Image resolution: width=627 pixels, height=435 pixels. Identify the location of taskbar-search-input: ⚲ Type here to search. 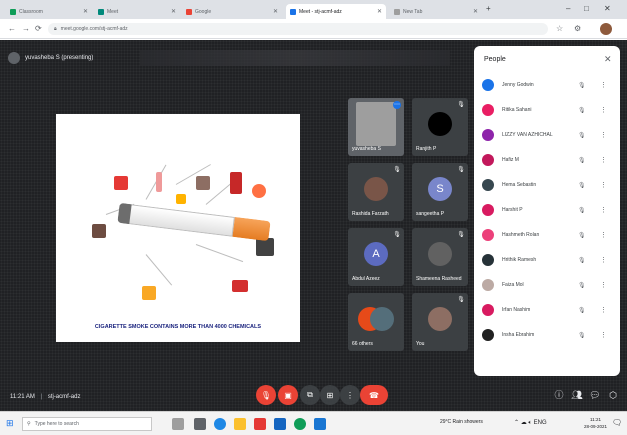
(87, 424).